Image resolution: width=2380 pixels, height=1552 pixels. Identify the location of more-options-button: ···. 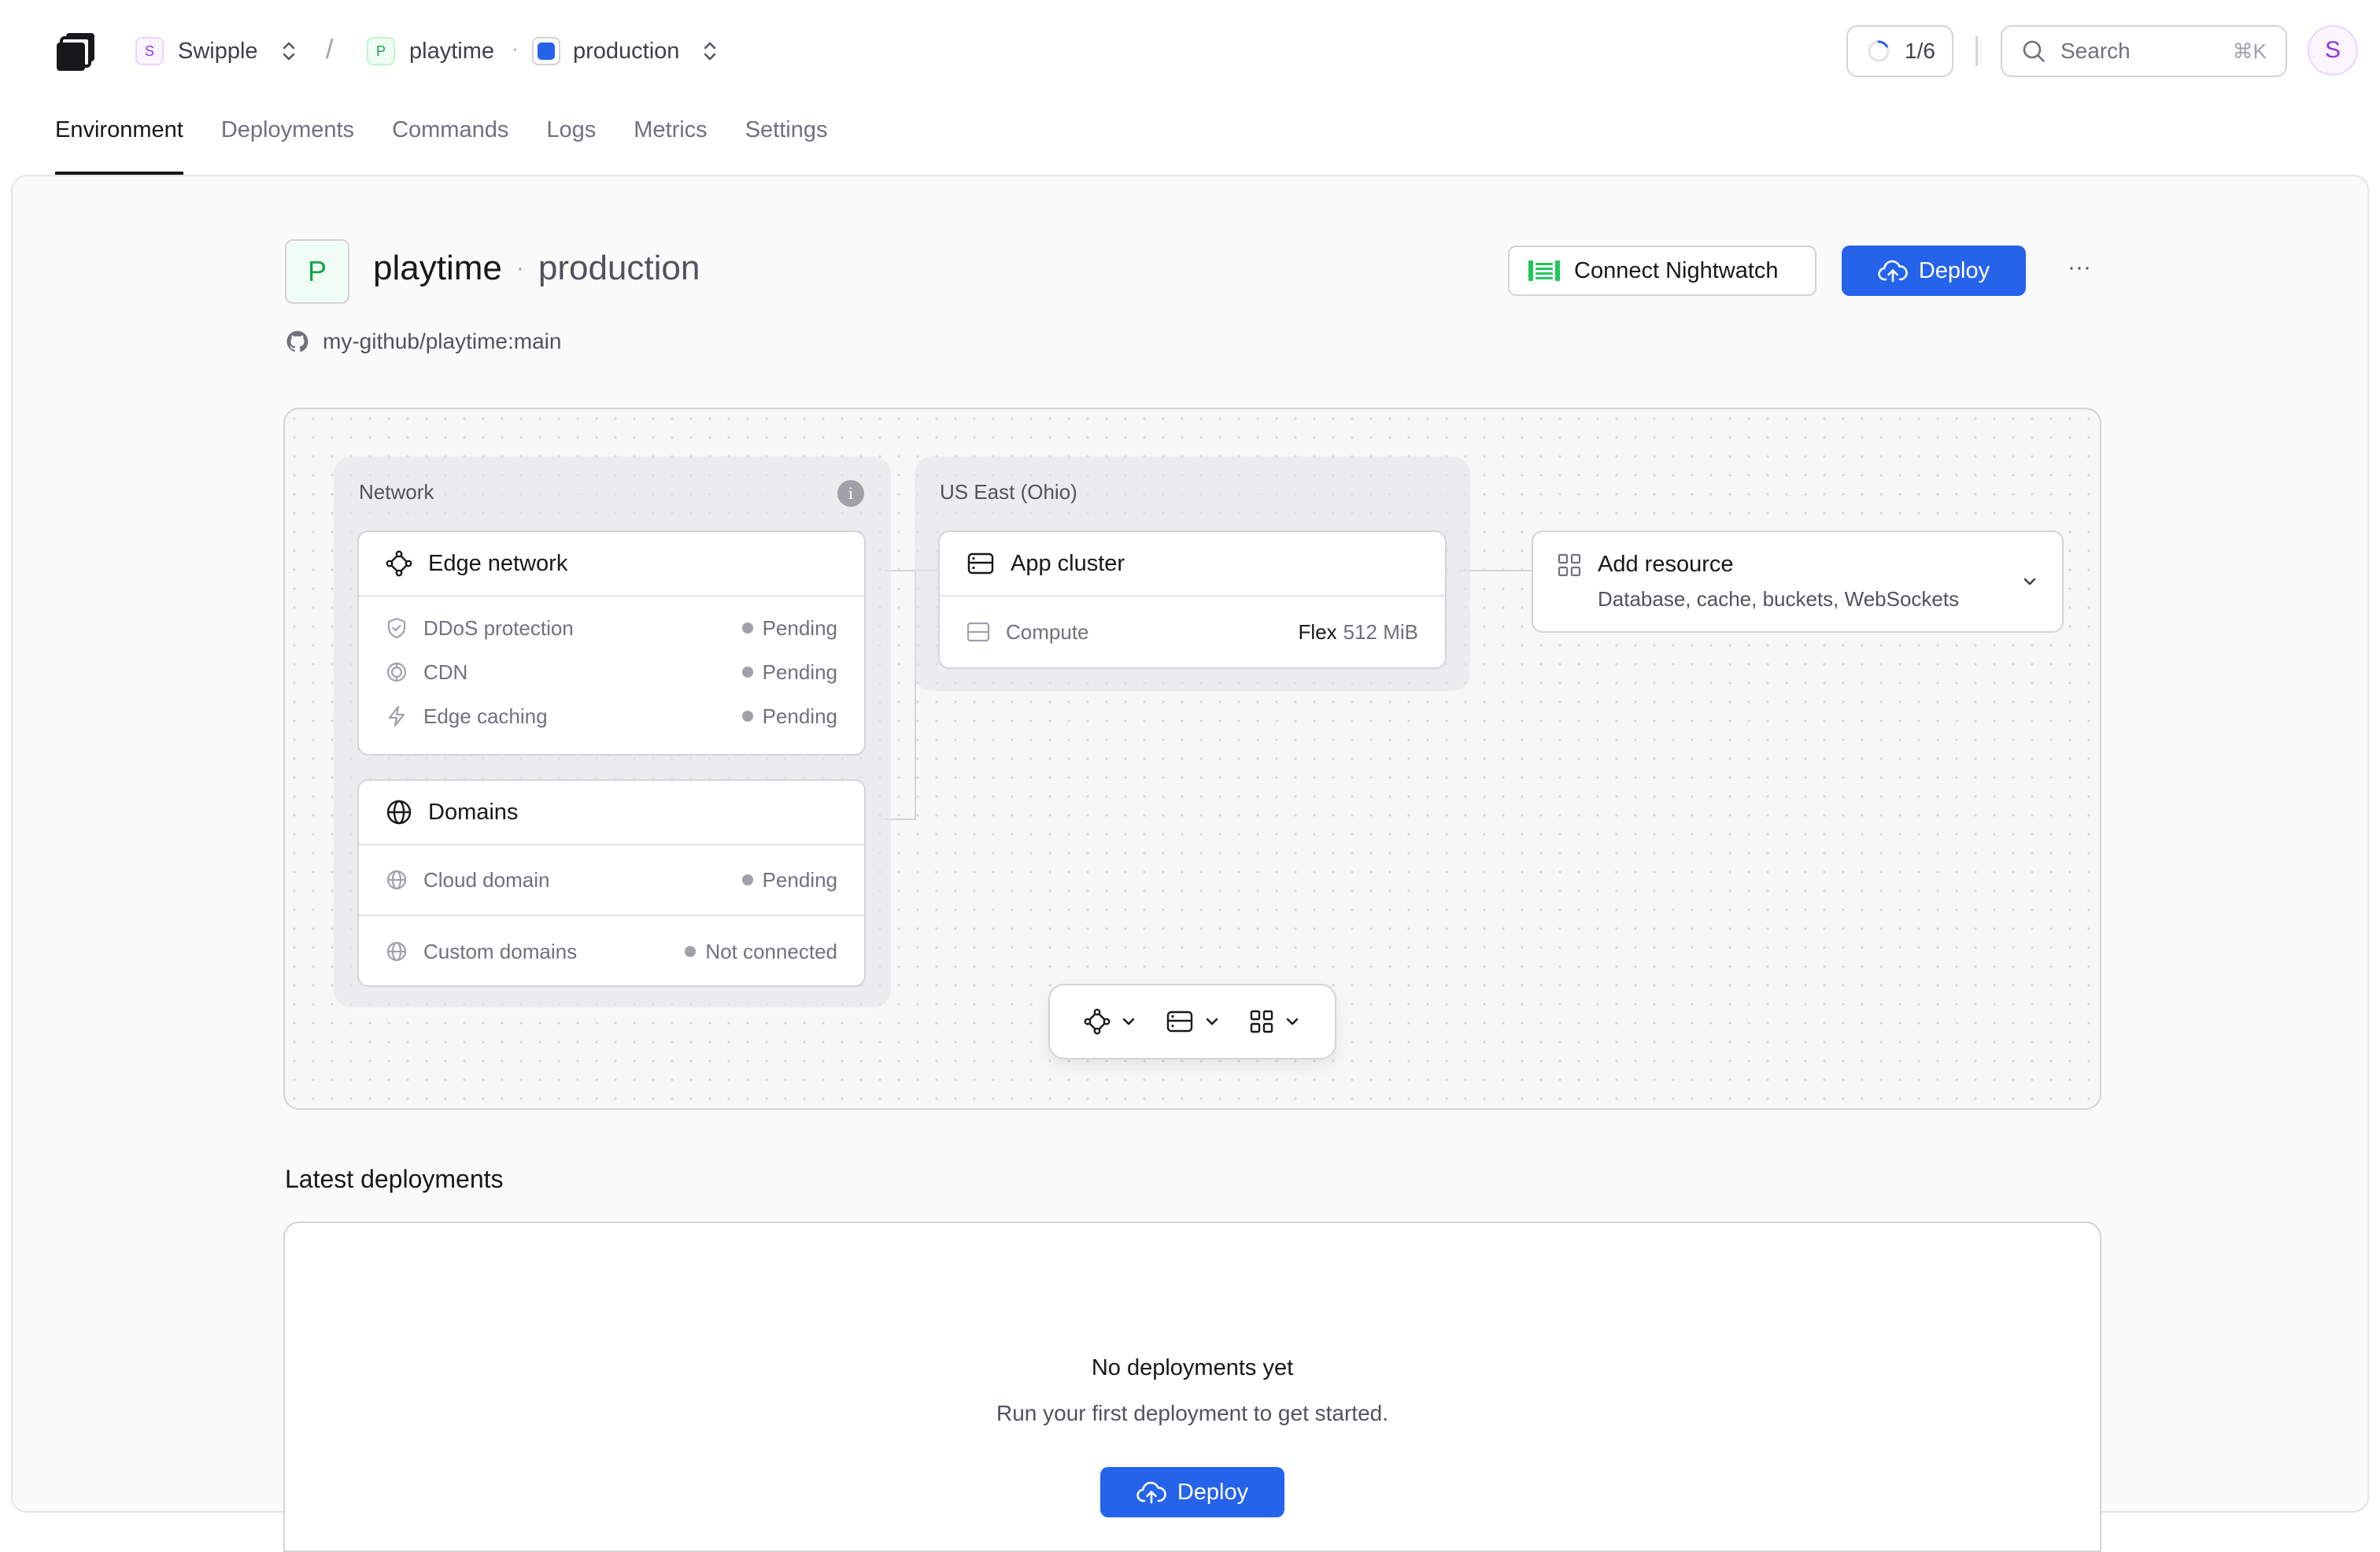
(2079, 269).